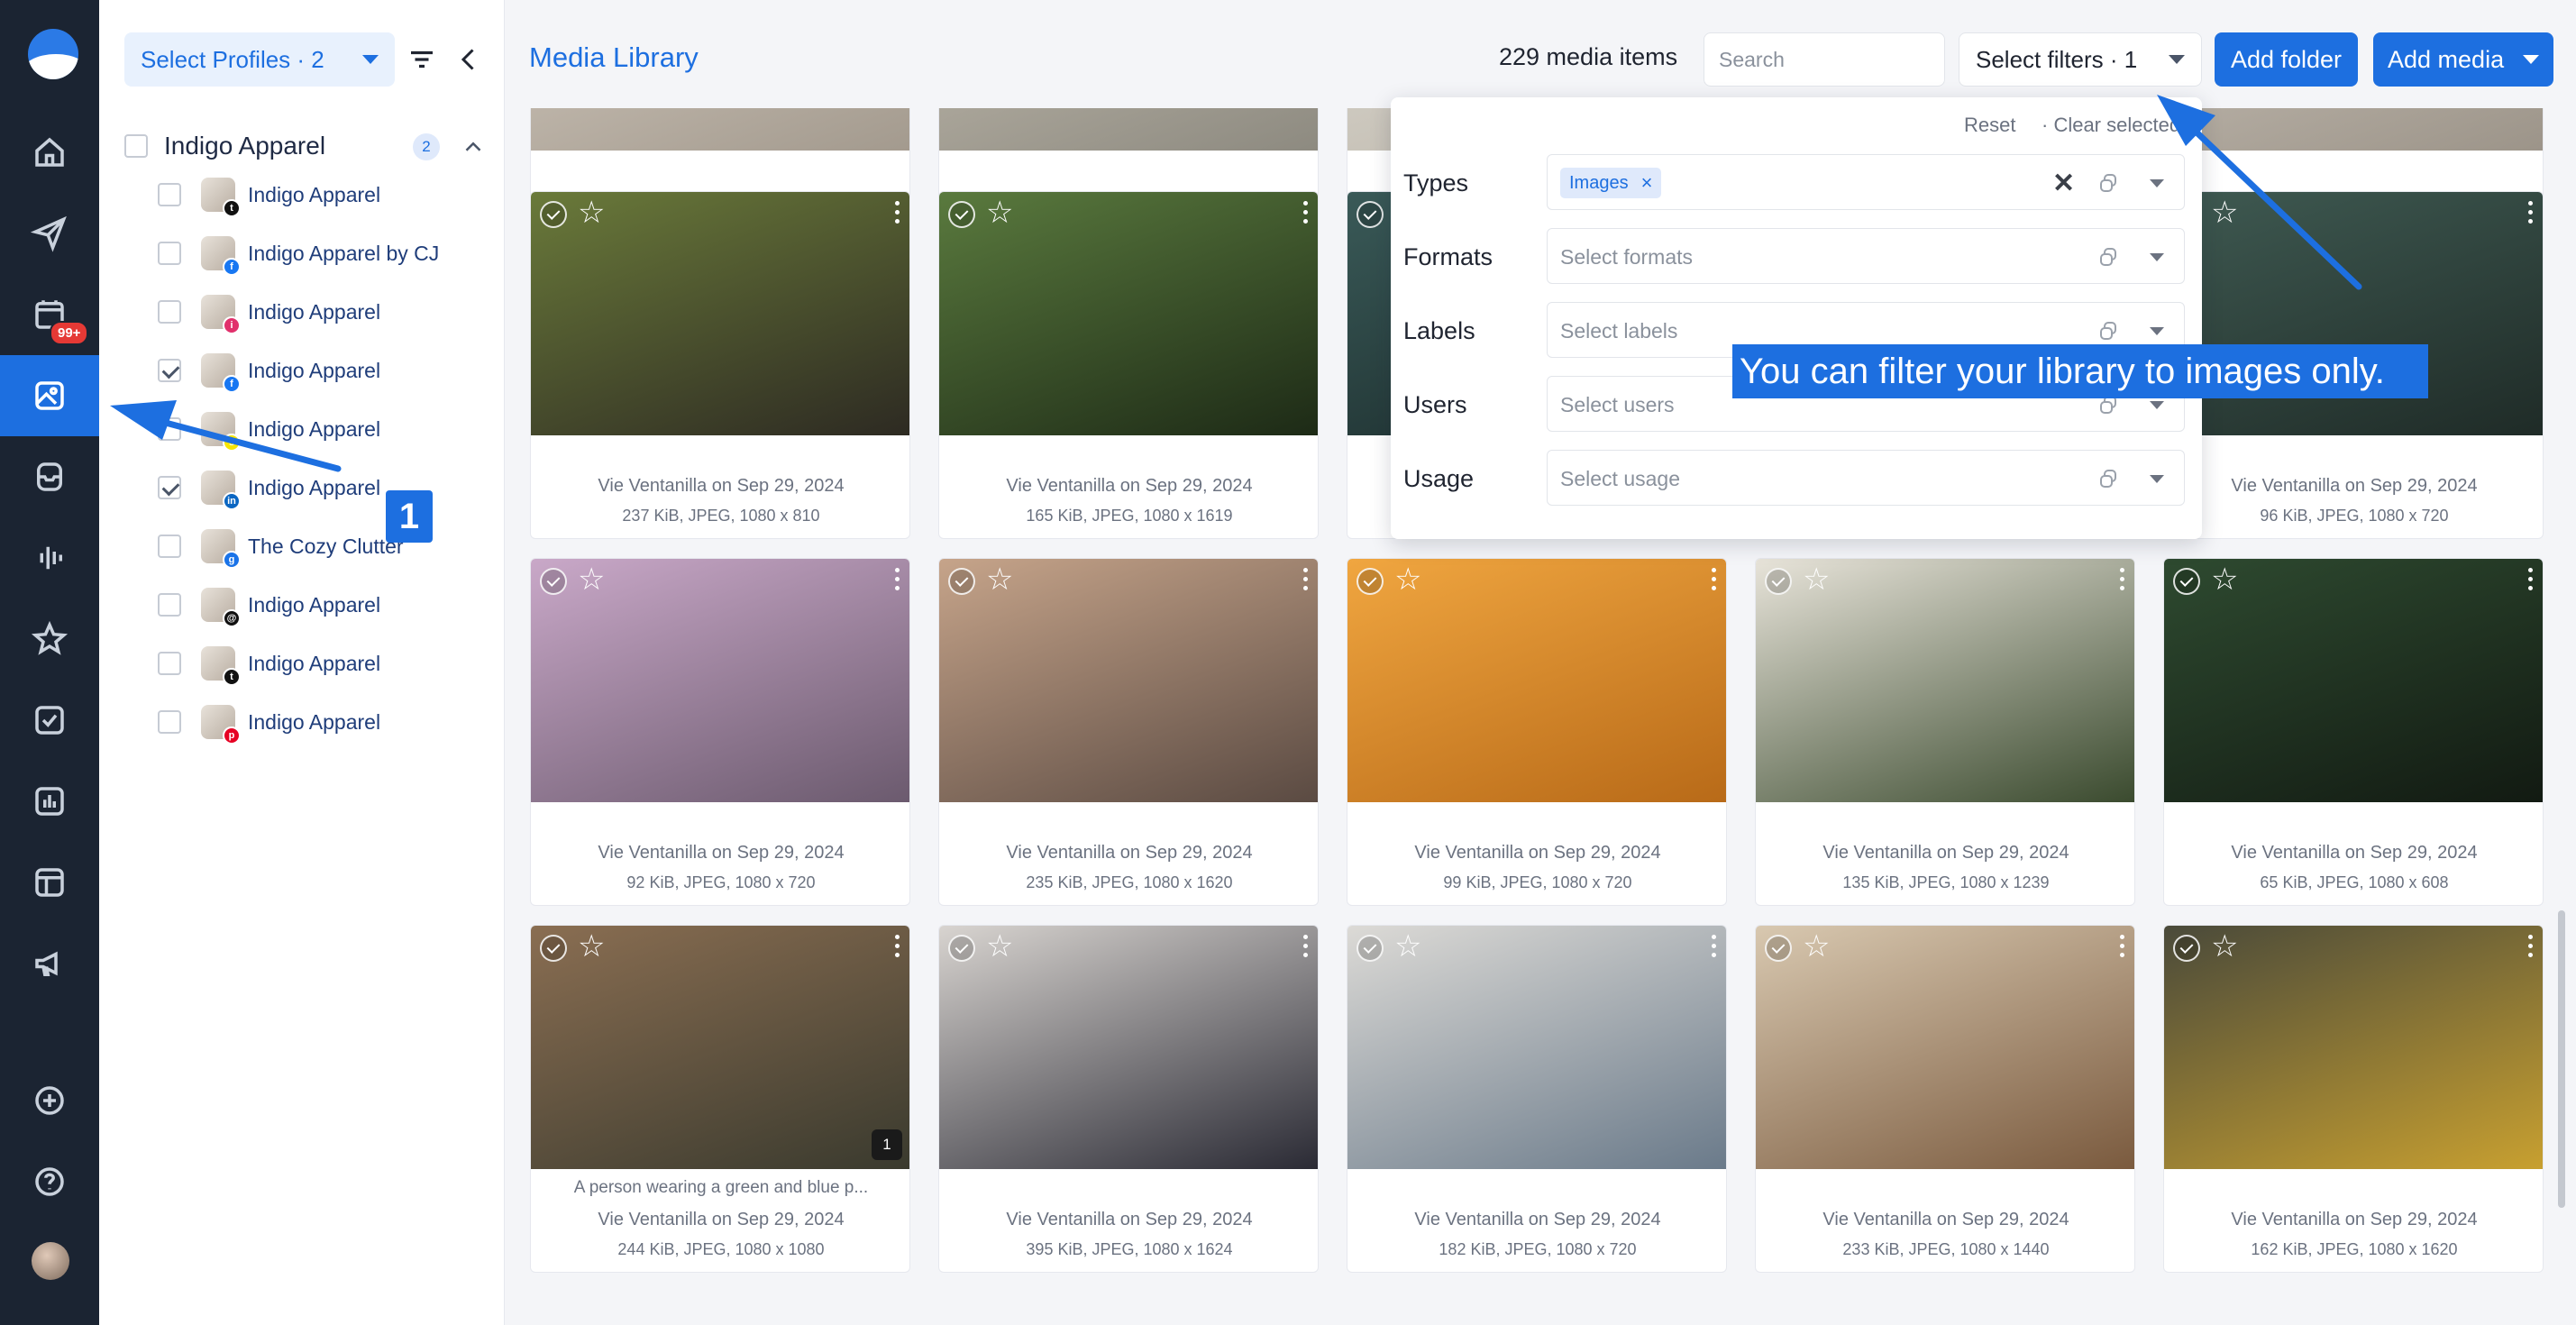 The image size is (2576, 1325). What do you see at coordinates (49, 152) in the screenshot?
I see `home-icon` at bounding box center [49, 152].